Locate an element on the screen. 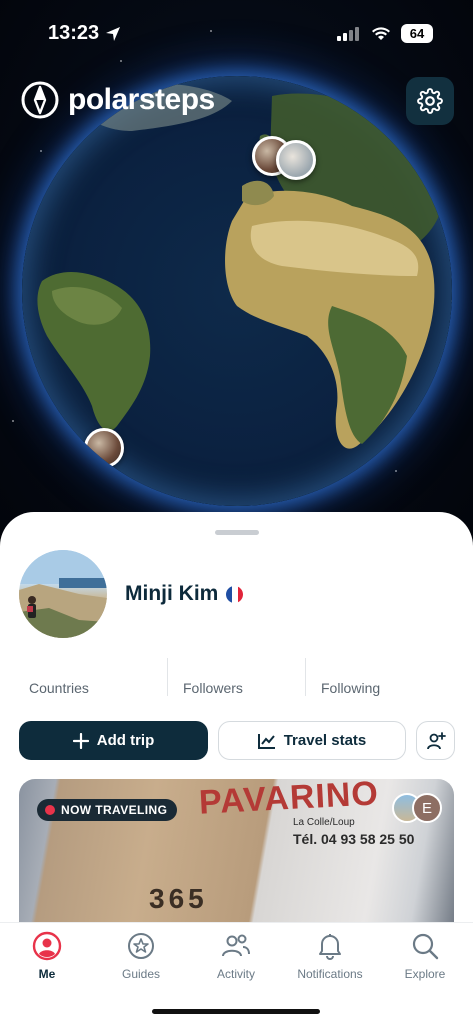  trip-companions: E is located at coordinates (417, 808).